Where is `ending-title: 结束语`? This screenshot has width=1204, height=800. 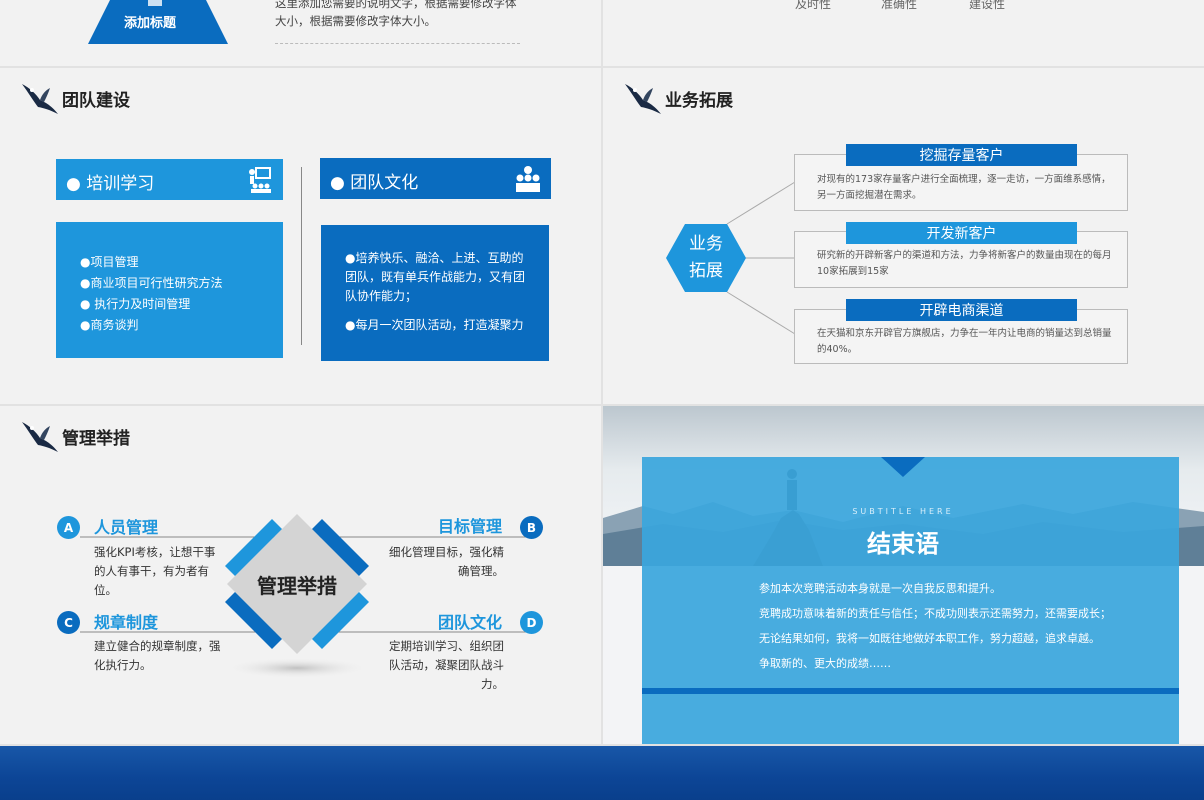 ending-title: 结束语 is located at coordinates (903, 544).